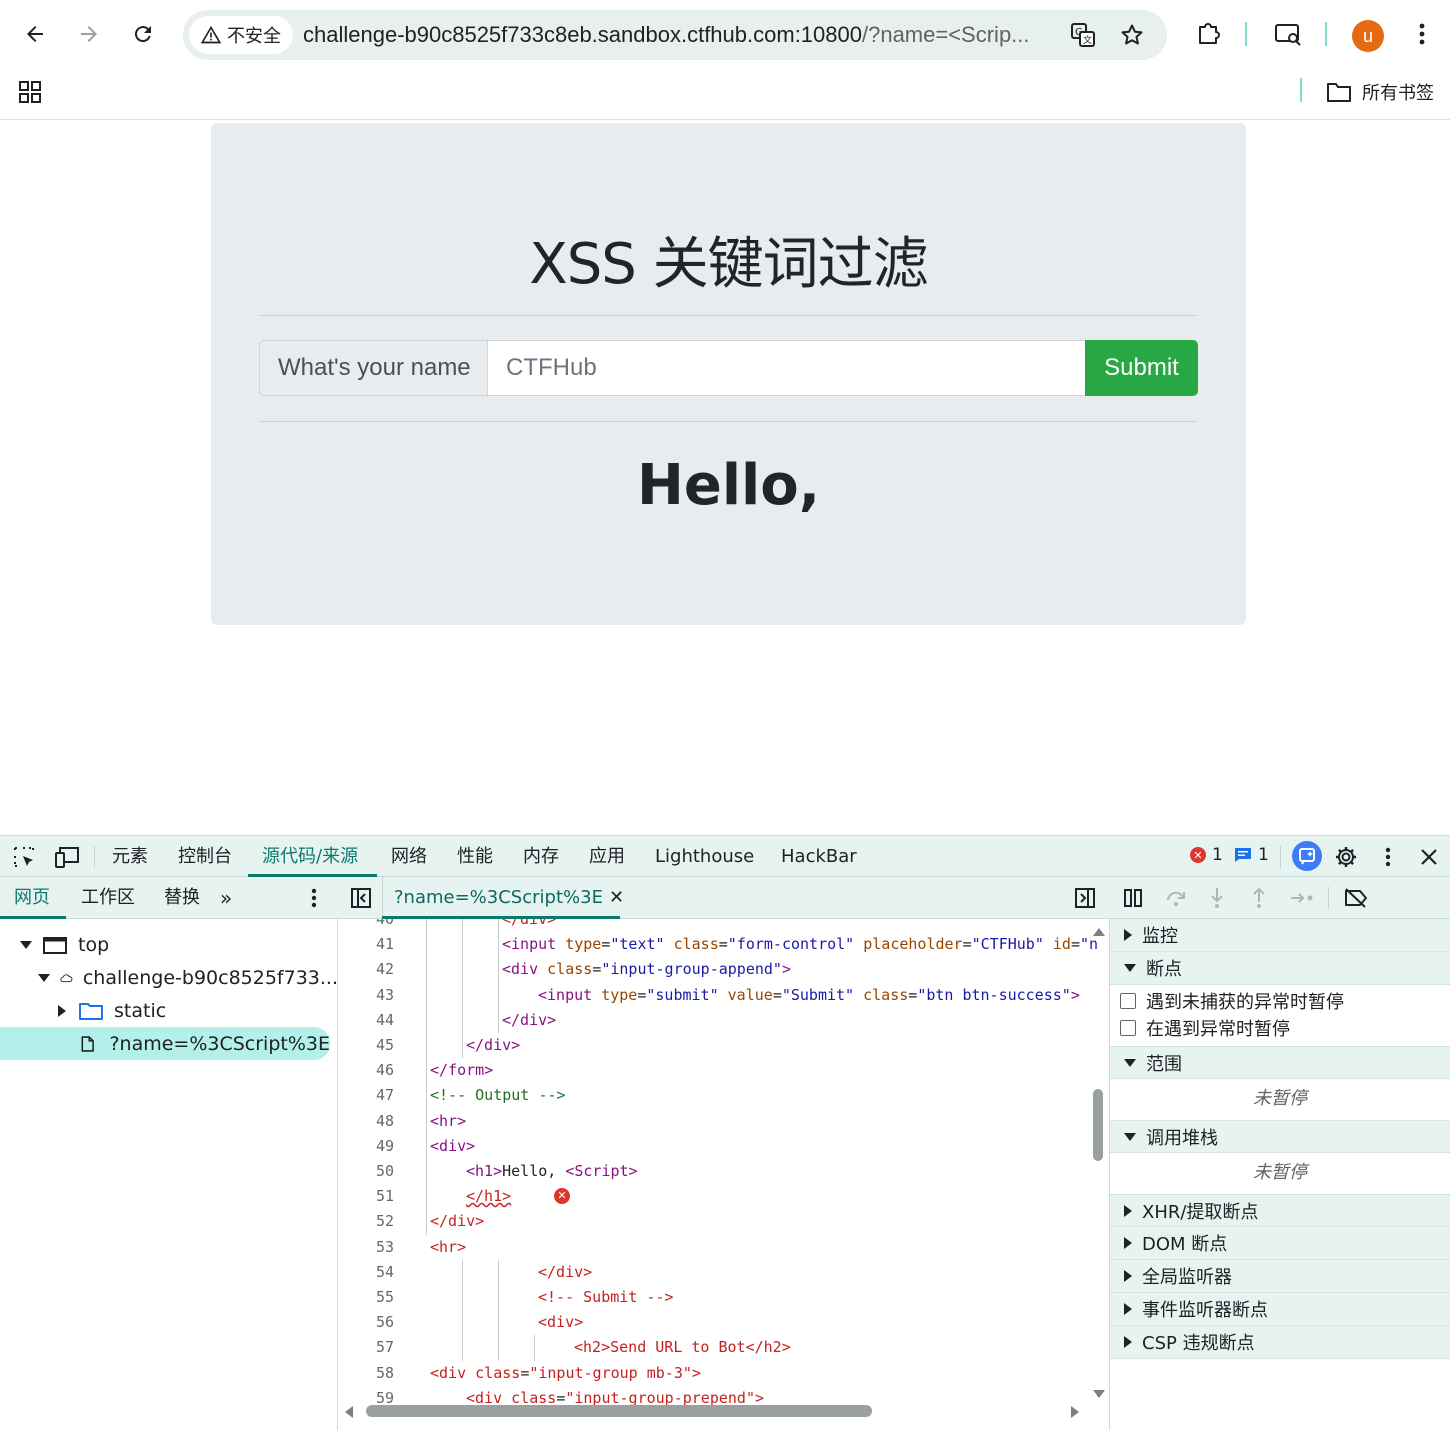  What do you see at coordinates (1280, 1062) in the screenshot?
I see `section-scope: 范围` at bounding box center [1280, 1062].